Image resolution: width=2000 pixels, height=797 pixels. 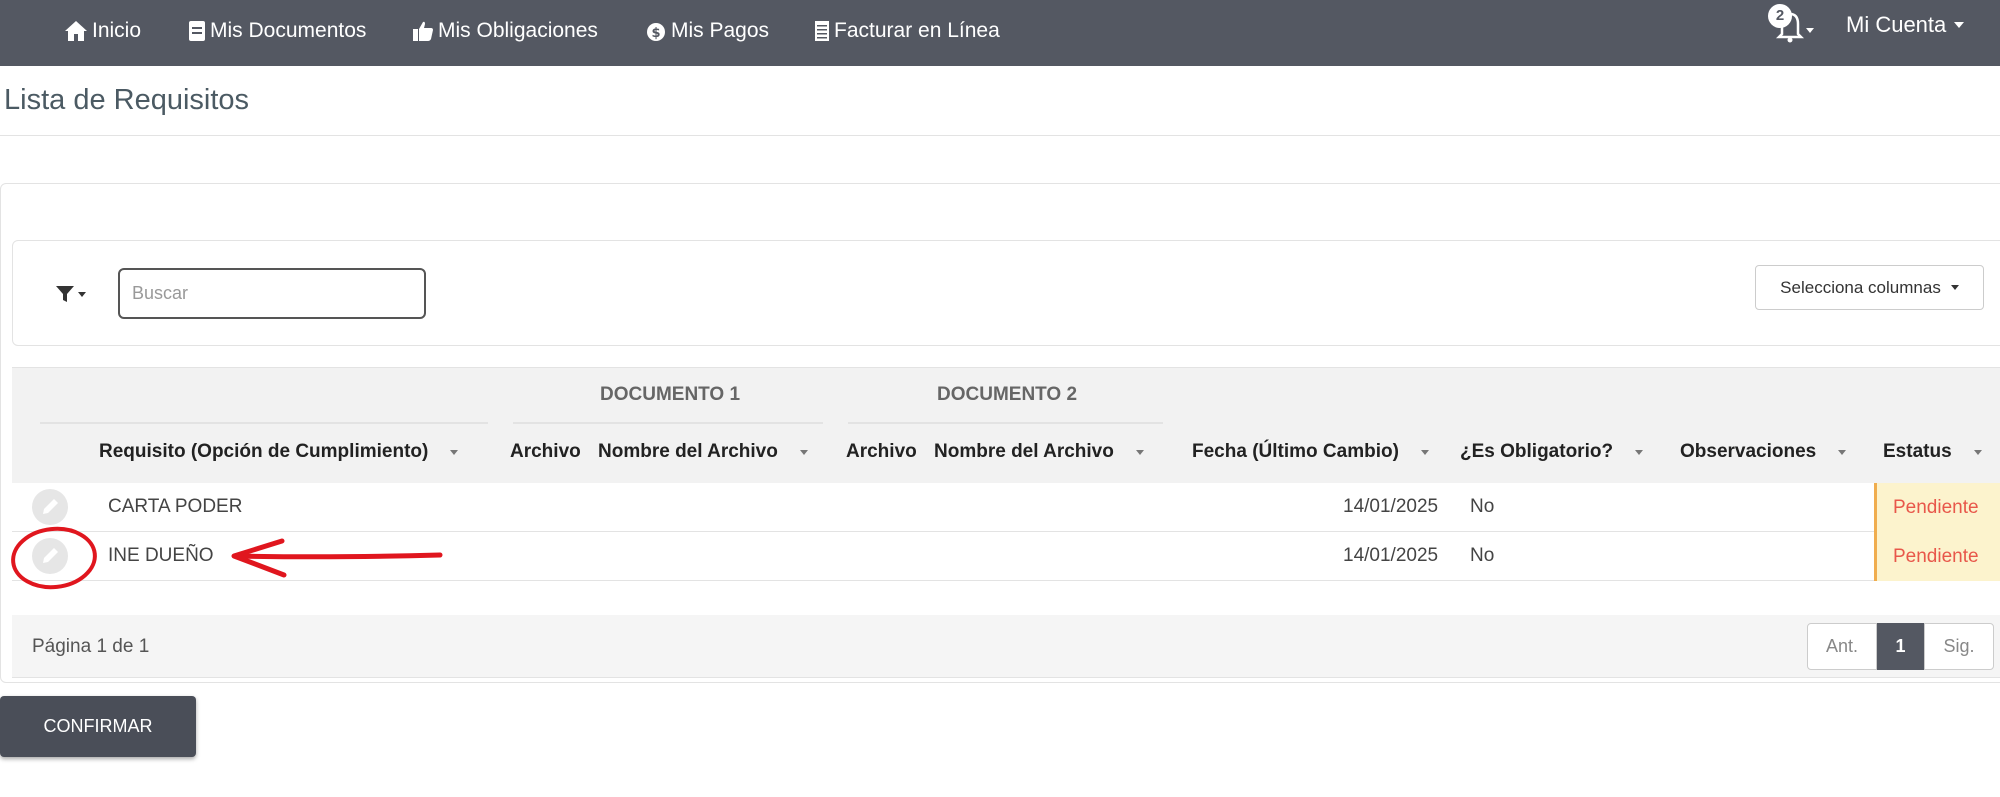 I want to click on column-header-obligatorio: ¿Es Obligatorio?, so click(x=1552, y=452).